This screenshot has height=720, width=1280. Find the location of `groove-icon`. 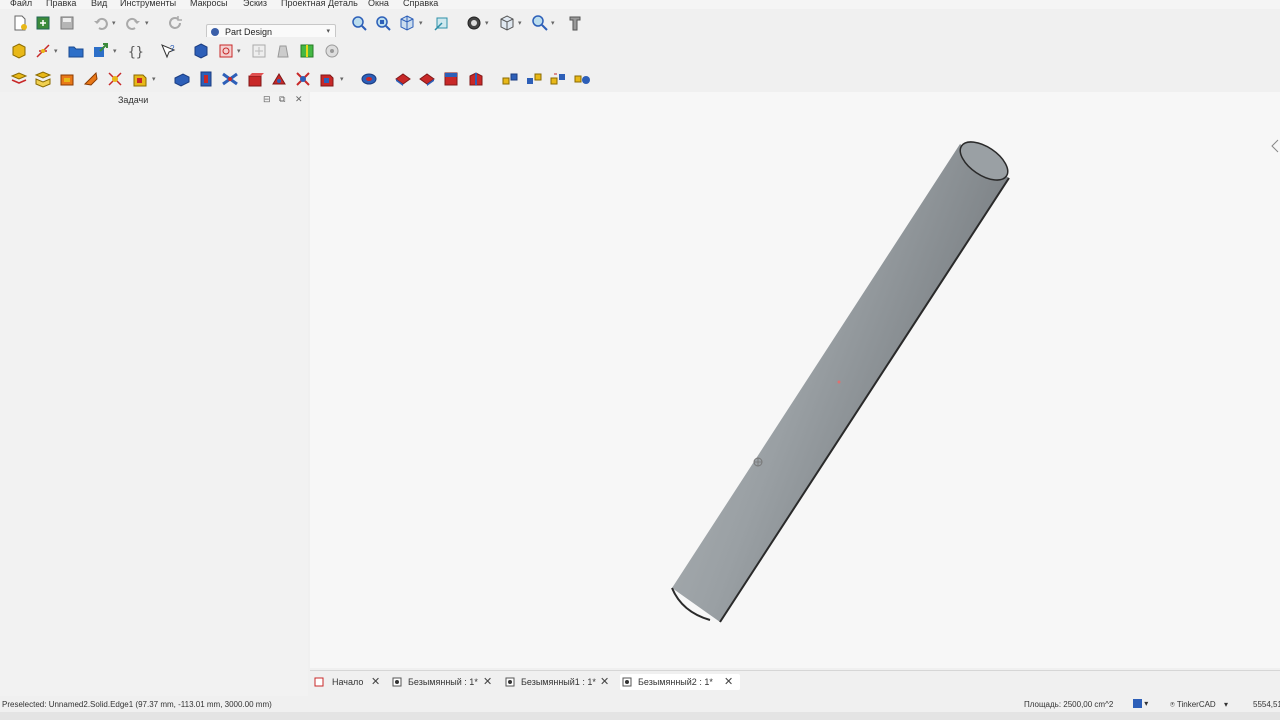

groove-icon is located at coordinates (427, 79).